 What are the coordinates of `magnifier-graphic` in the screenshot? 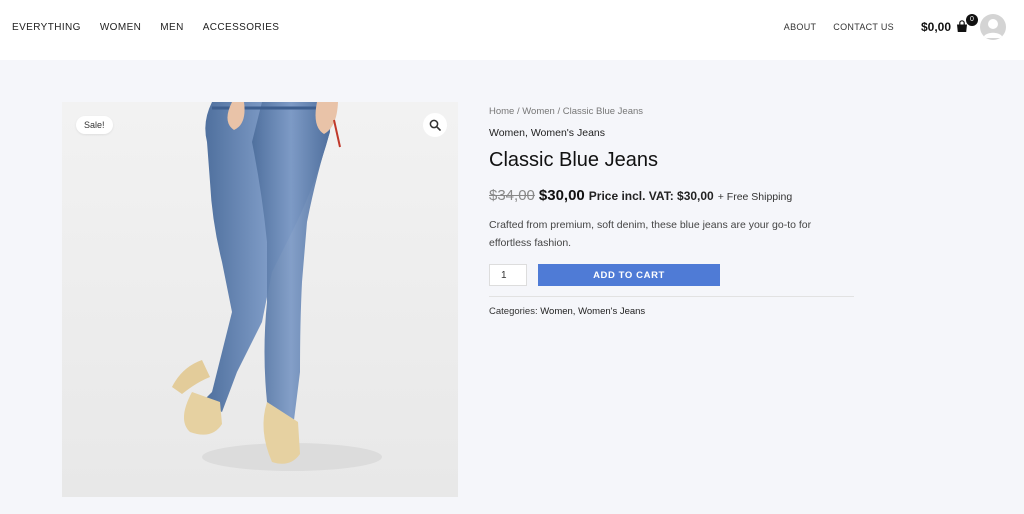 It's located at (435, 125).